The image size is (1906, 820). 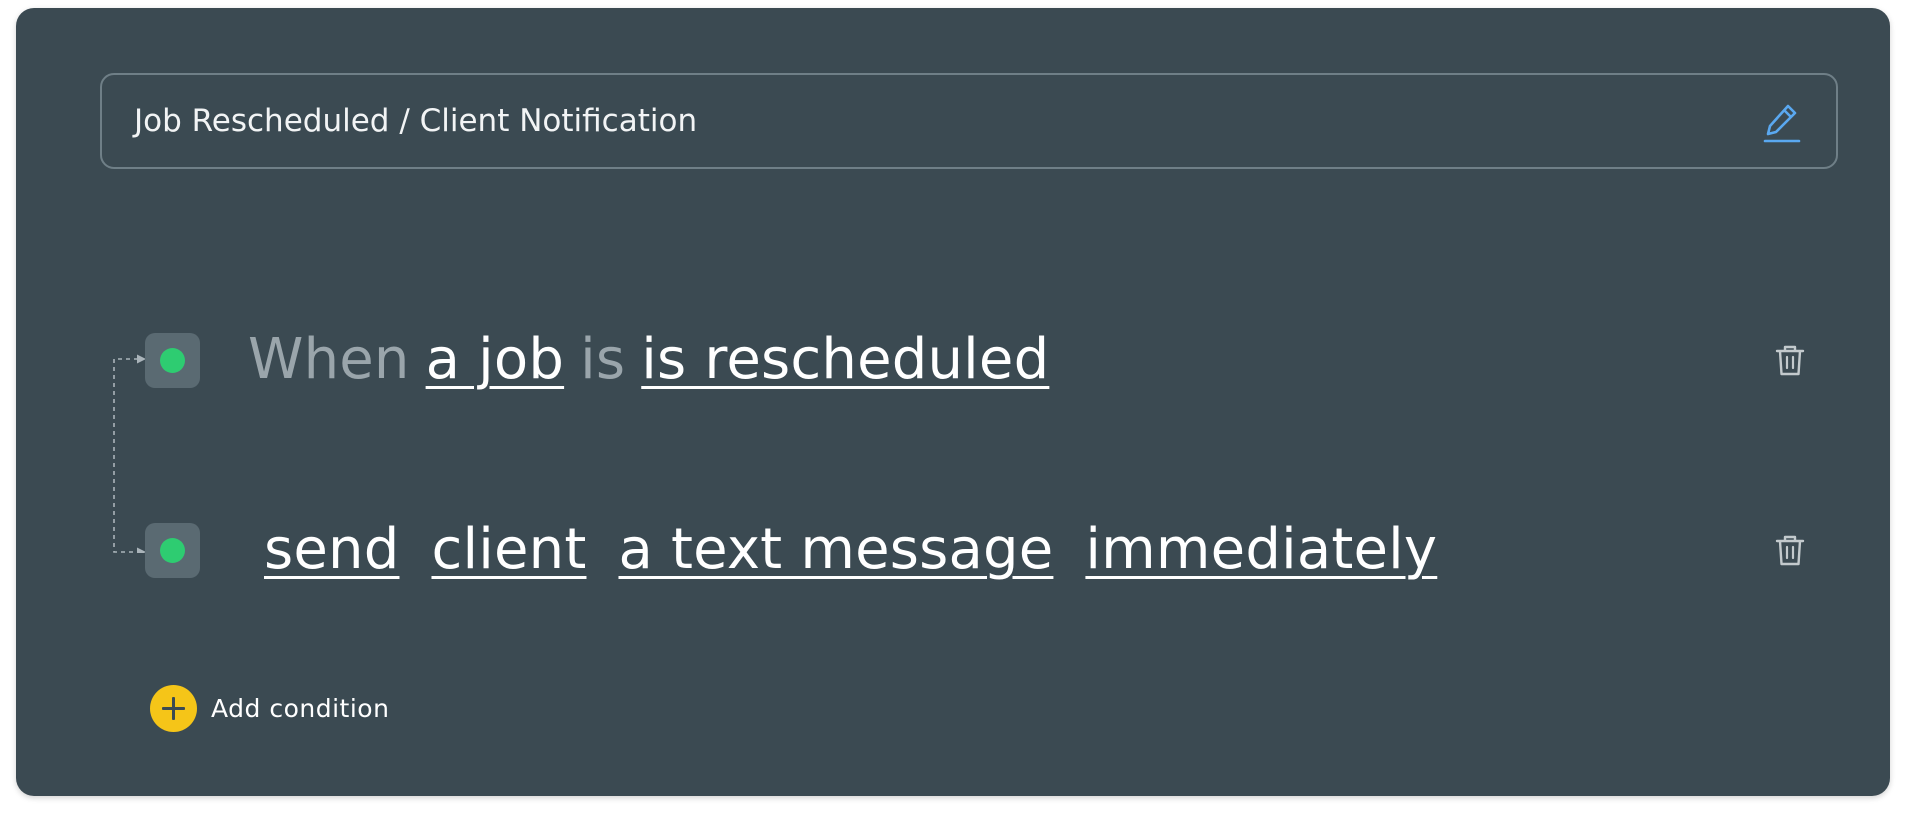 I want to click on automation-title-field: Job Rescheduled / Client Notification, so click(x=969, y=121).